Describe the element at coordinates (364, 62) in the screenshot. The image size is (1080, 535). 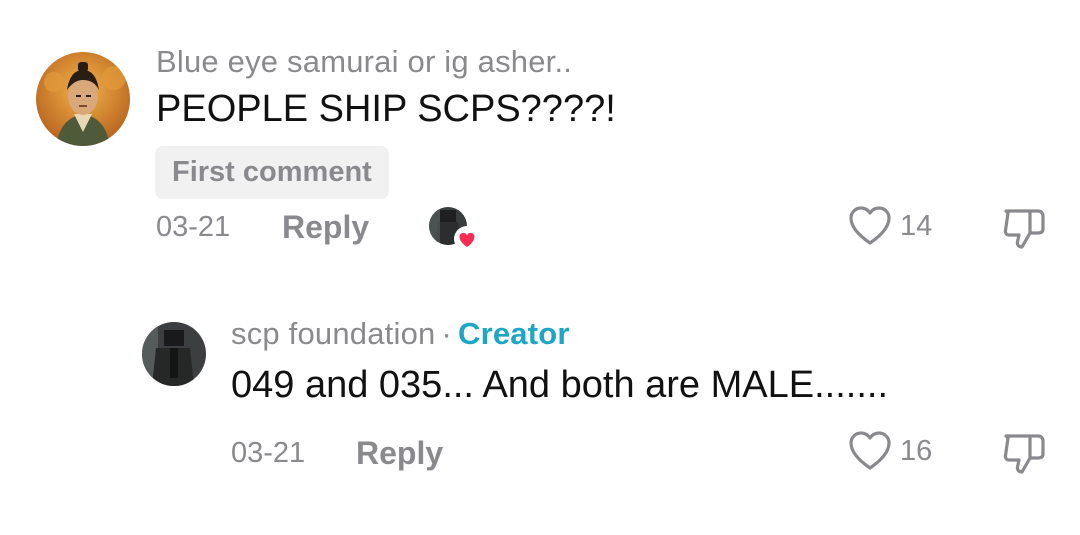
I see `comment-username: Blue eye samurai or ig asher..` at that location.